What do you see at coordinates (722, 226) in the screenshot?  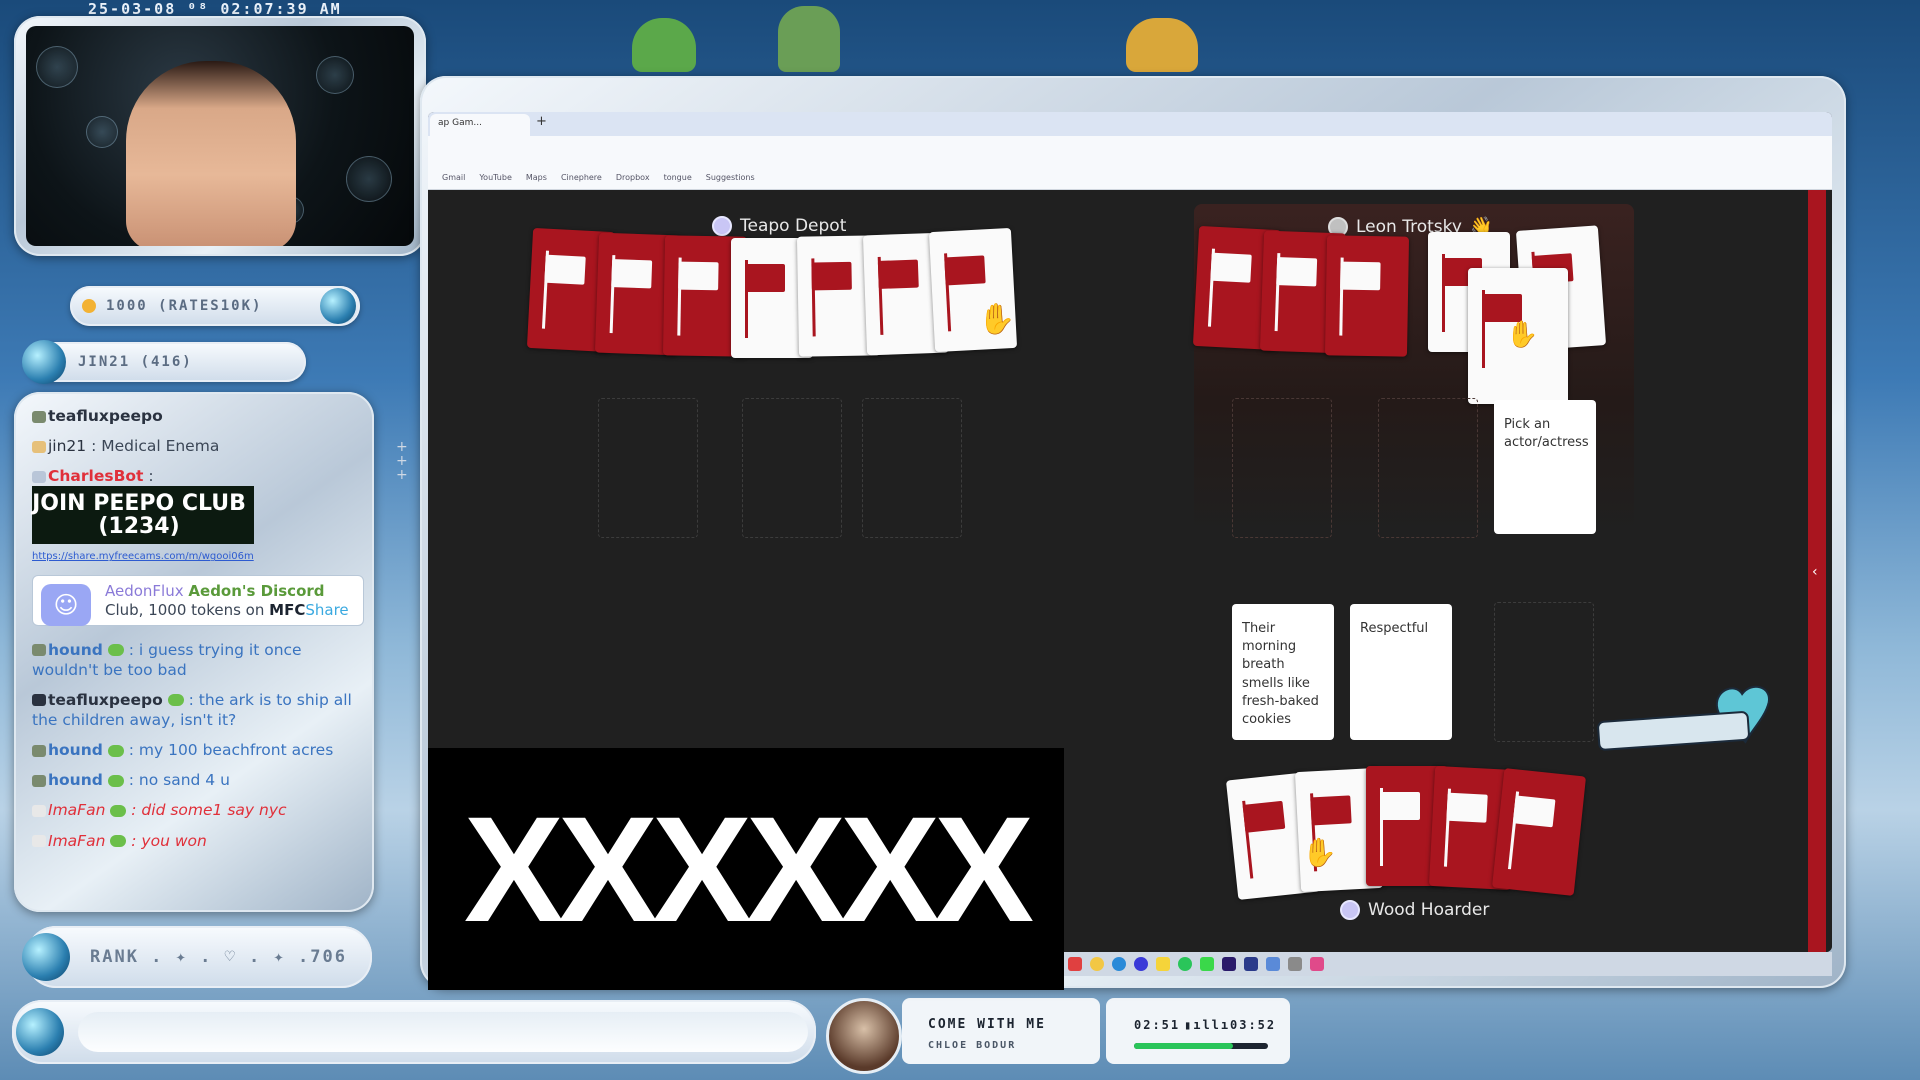 I see `player-status-icon` at bounding box center [722, 226].